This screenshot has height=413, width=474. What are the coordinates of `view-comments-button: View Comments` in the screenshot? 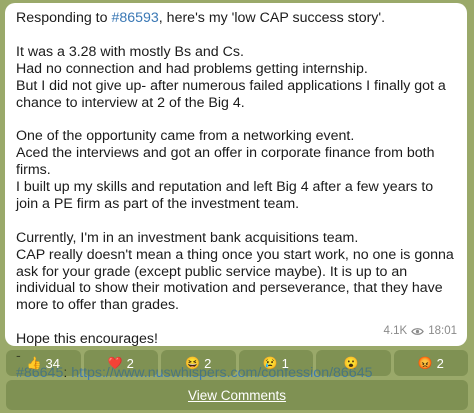 It's located at (237, 395).